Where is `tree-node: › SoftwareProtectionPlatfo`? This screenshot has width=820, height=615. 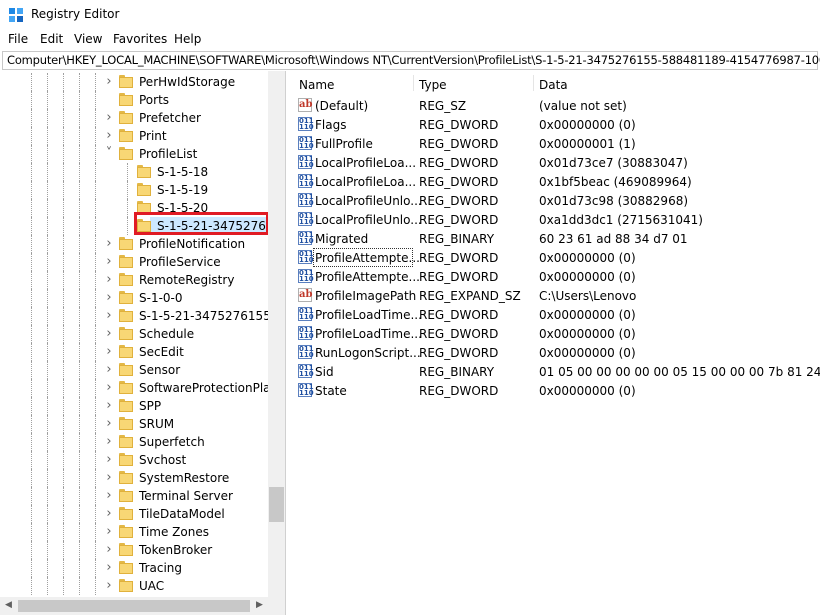 tree-node: › SoftwareProtectionPlatfo is located at coordinates (142, 388).